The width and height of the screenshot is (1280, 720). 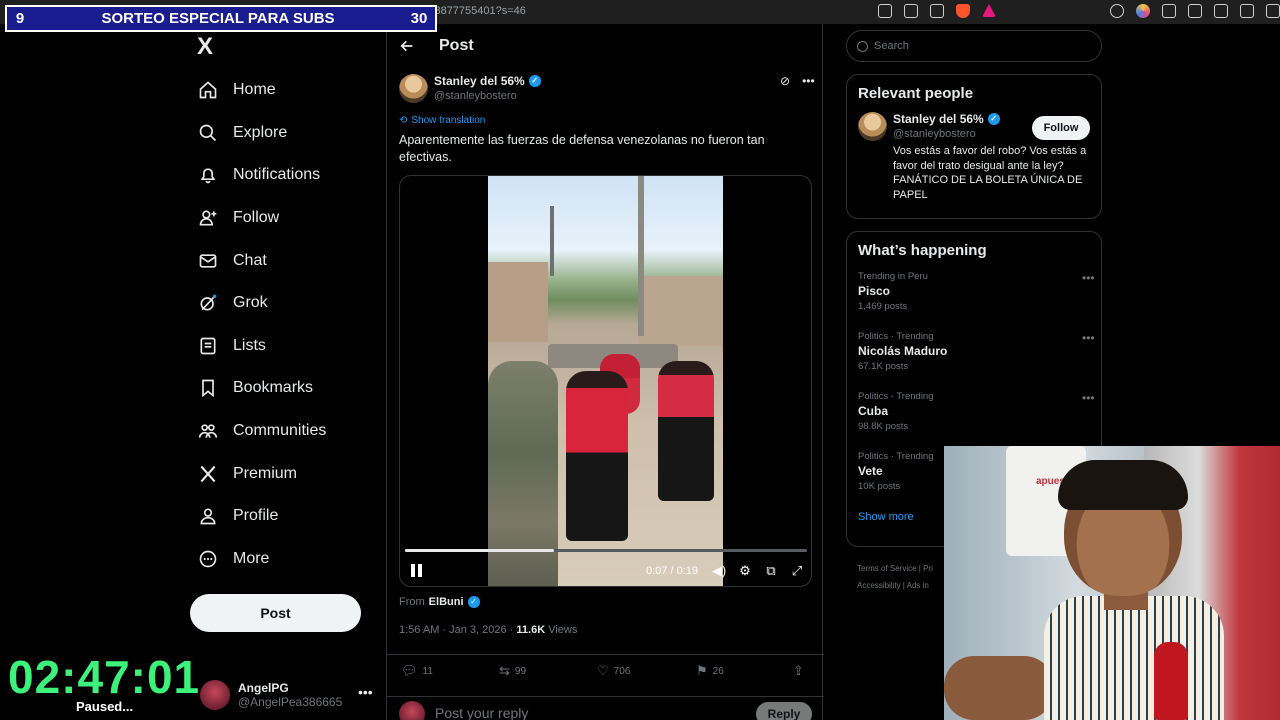 What do you see at coordinates (286, 175) in the screenshot?
I see `nav-notifications: Notifications` at bounding box center [286, 175].